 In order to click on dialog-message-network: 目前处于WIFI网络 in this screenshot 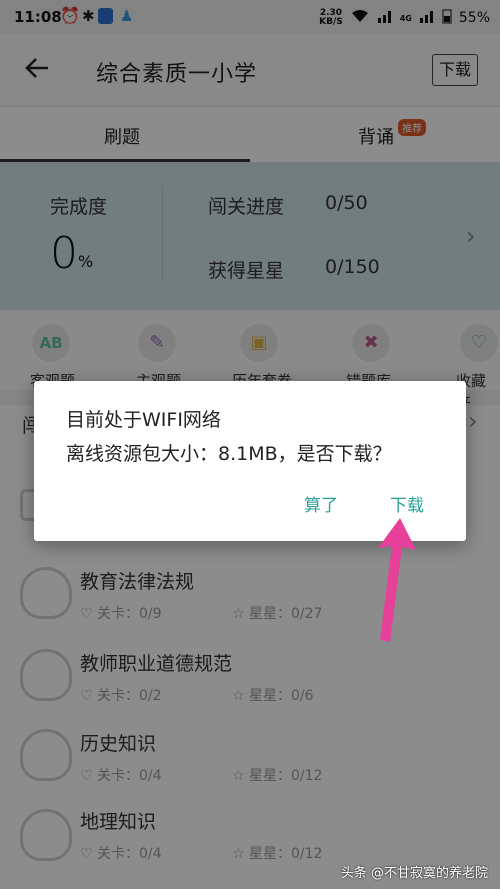, I will do `click(143, 420)`.